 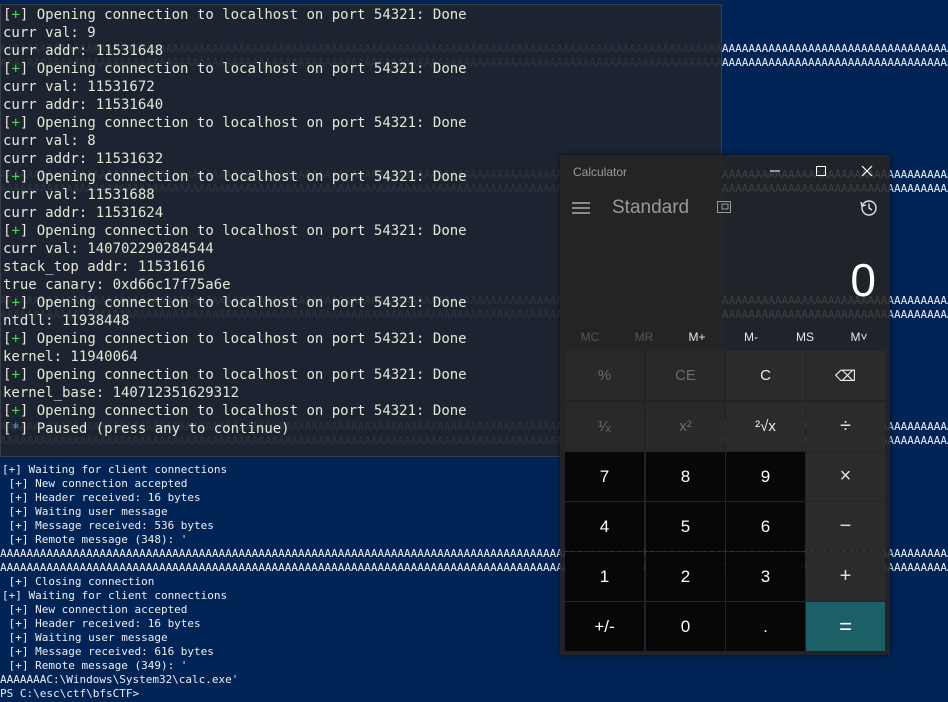 What do you see at coordinates (78, 581) in the screenshot?
I see `ps-line: [+] Closing connection` at bounding box center [78, 581].